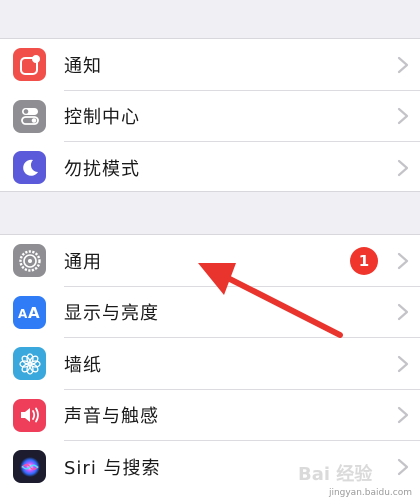 Image resolution: width=420 pixels, height=500 pixels. Describe the element at coordinates (210, 312) in the screenshot. I see `settings-row-display-brightness: A A 显示与亮度` at that location.